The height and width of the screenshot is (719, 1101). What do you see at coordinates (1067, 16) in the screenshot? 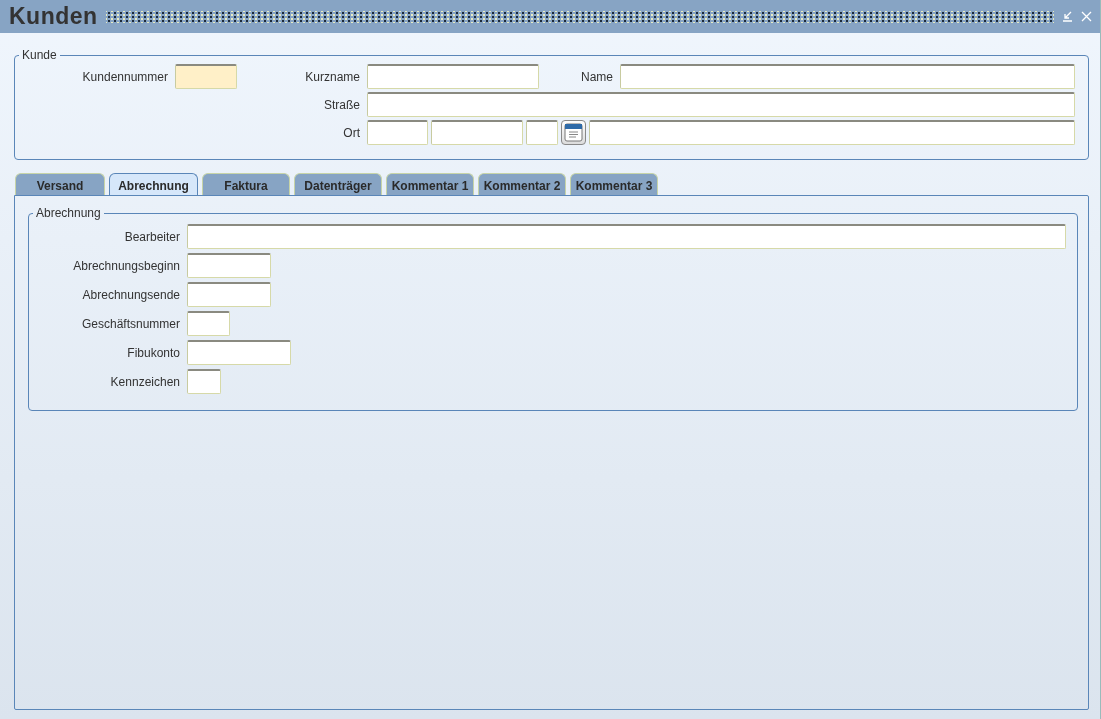
I see `minimize-icon` at bounding box center [1067, 16].